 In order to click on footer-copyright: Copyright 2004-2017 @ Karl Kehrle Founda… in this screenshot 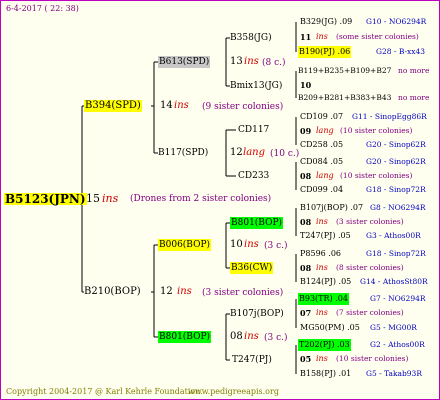, I will do `click(104, 391)`.